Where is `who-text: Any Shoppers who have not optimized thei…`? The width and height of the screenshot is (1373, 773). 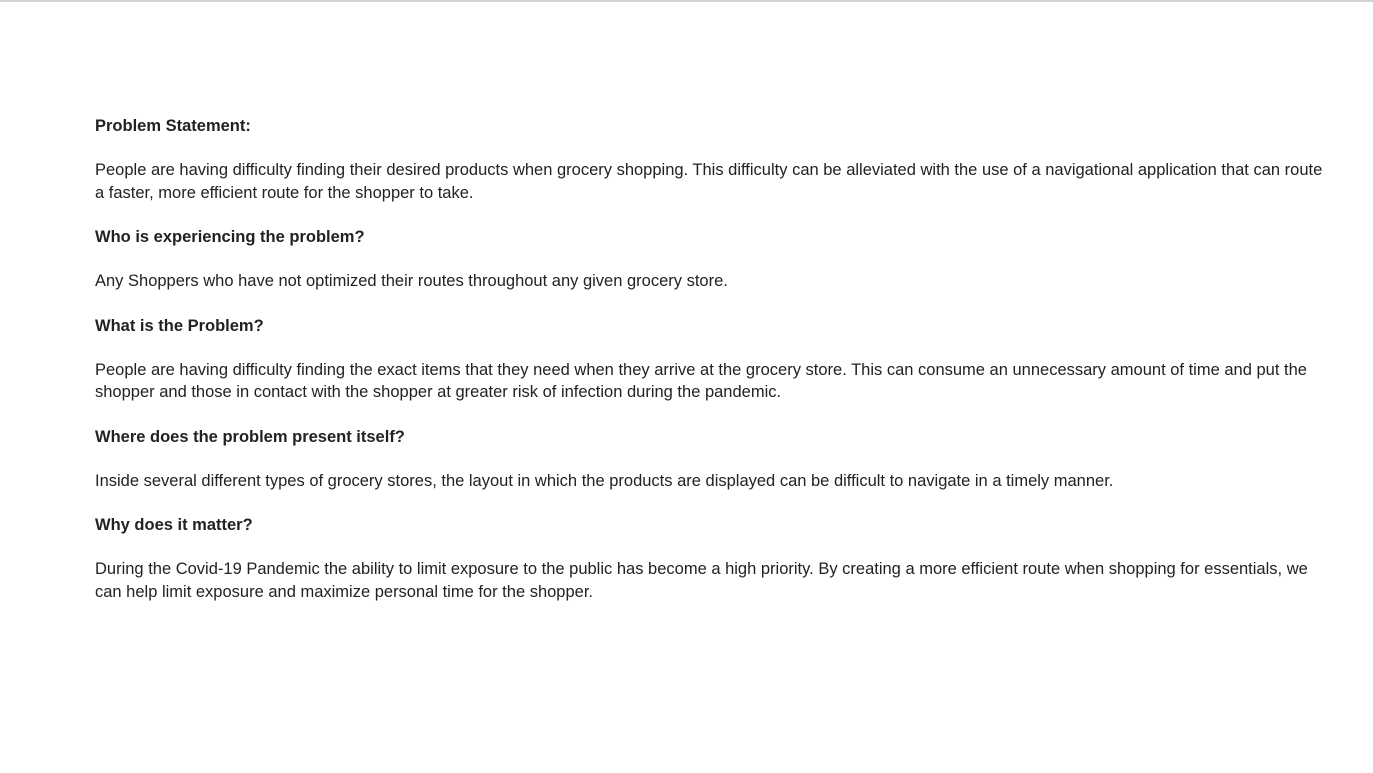 who-text: Any Shoppers who have not optimized thei… is located at coordinates (411, 281).